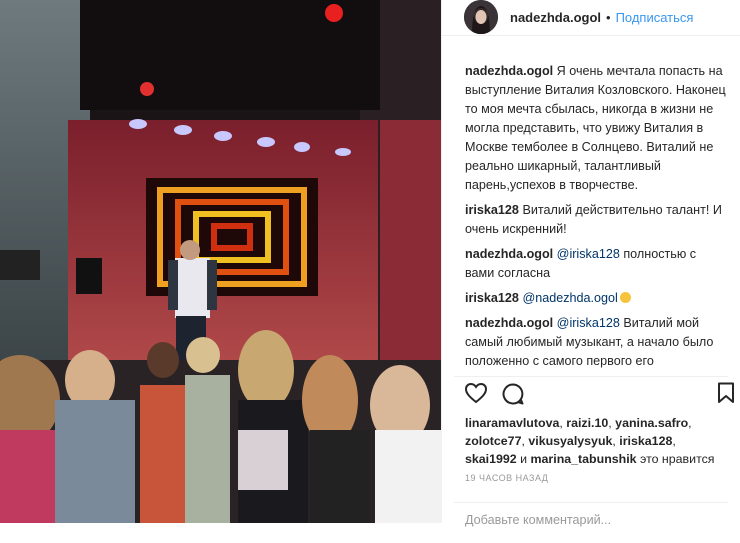 The width and height of the screenshot is (740, 543). Describe the element at coordinates (587, 423) in the screenshot. I see `liker-username: raizi.10` at that location.